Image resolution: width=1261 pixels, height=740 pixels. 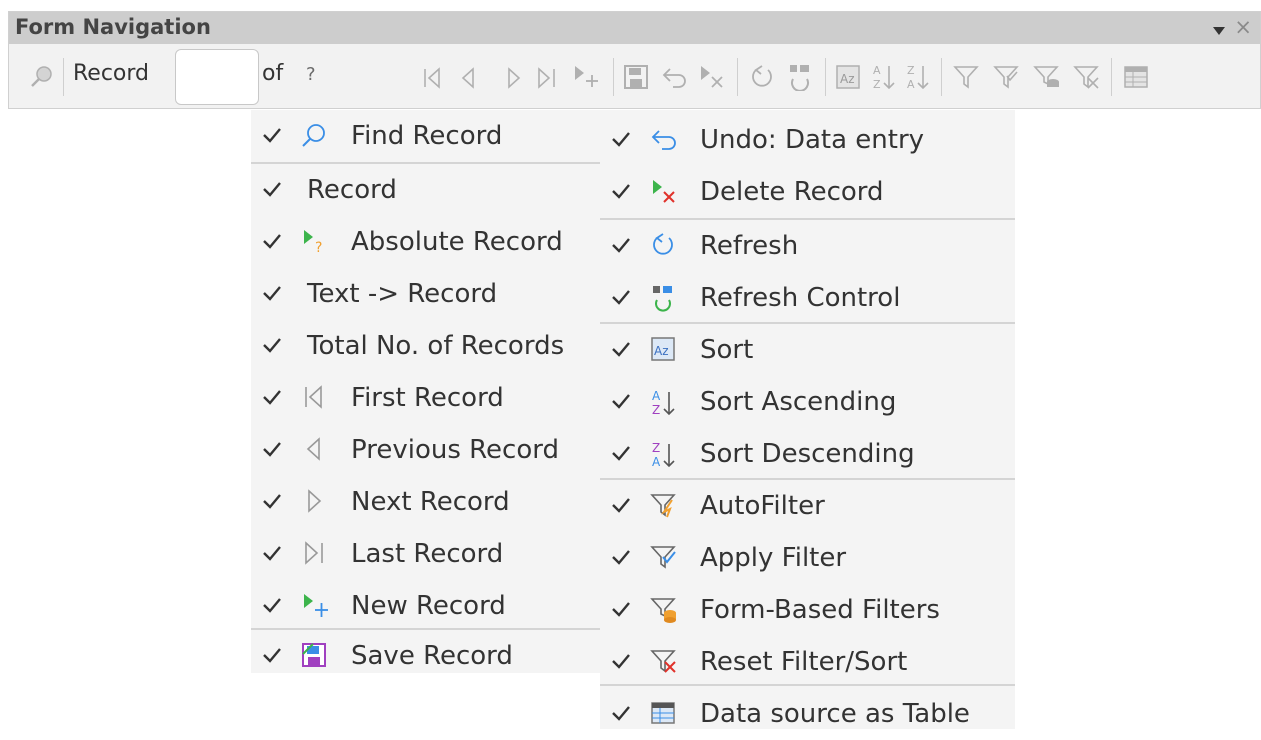 I want to click on menu-item-autofilter: AutoFilter, so click(x=807, y=506).